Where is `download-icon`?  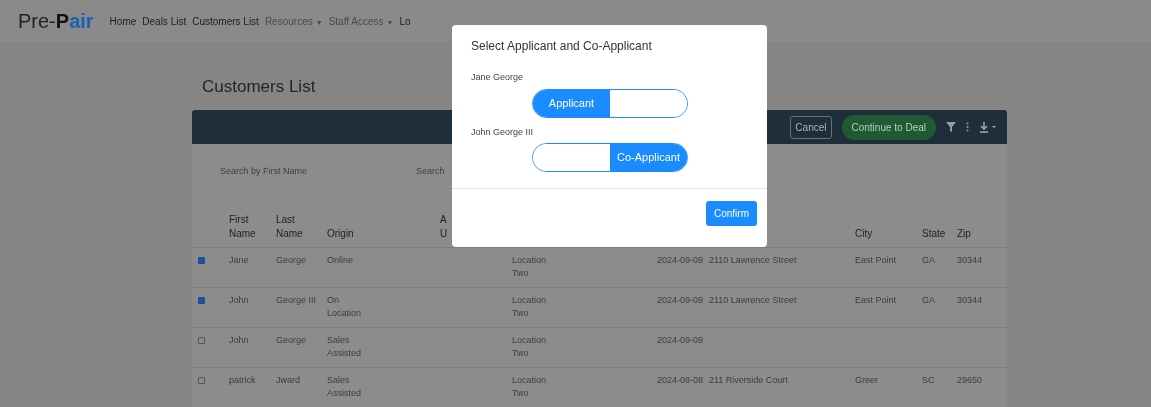 download-icon is located at coordinates (988, 127).